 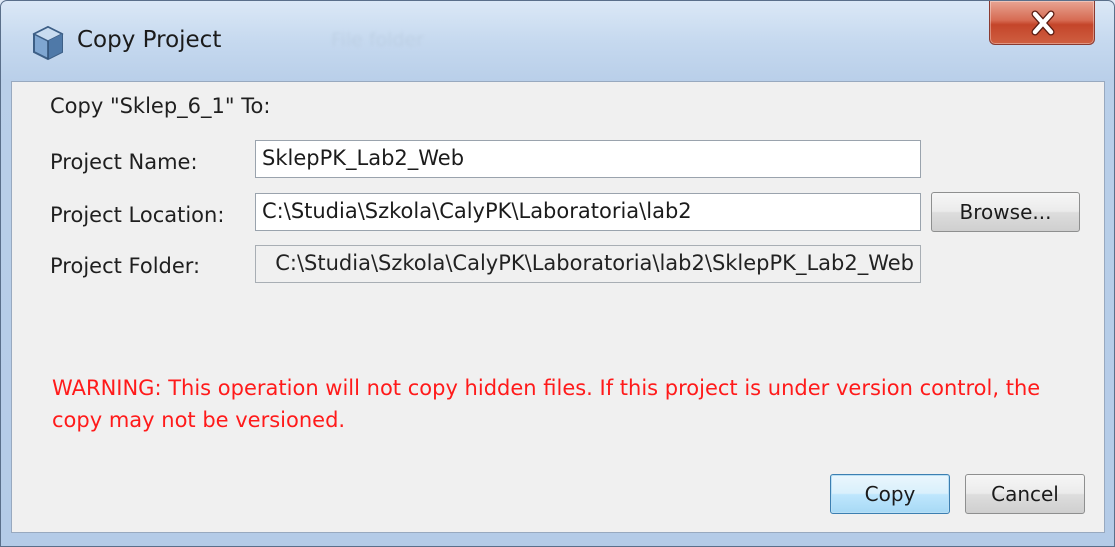 I want to click on window-title: Copy Project, so click(x=149, y=40).